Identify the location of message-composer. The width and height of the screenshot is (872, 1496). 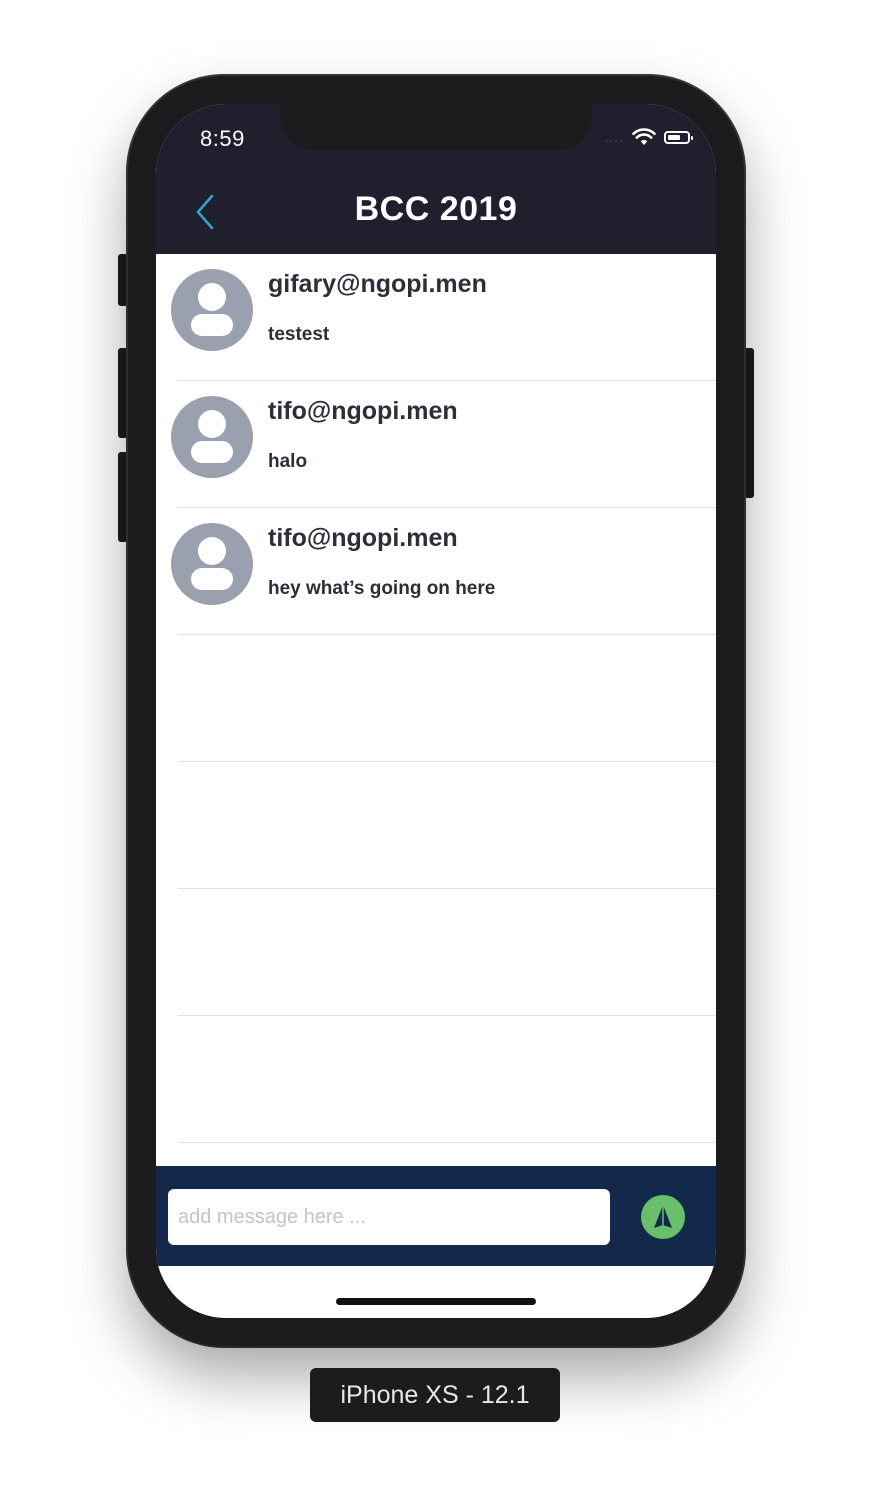
(436, 1216).